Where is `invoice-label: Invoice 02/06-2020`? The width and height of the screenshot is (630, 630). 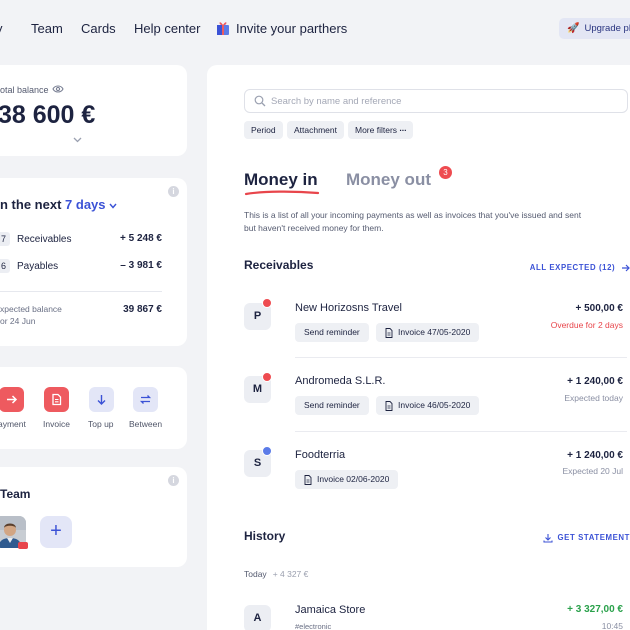 invoice-label: Invoice 02/06-2020 is located at coordinates (353, 479).